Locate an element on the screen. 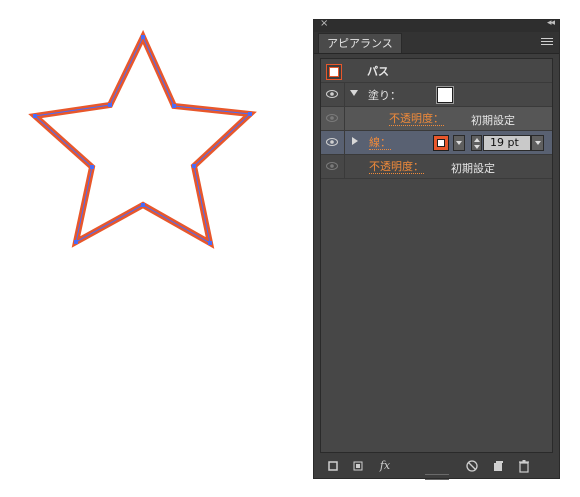 The image size is (580, 497). stroke-swatch is located at coordinates (441, 143).